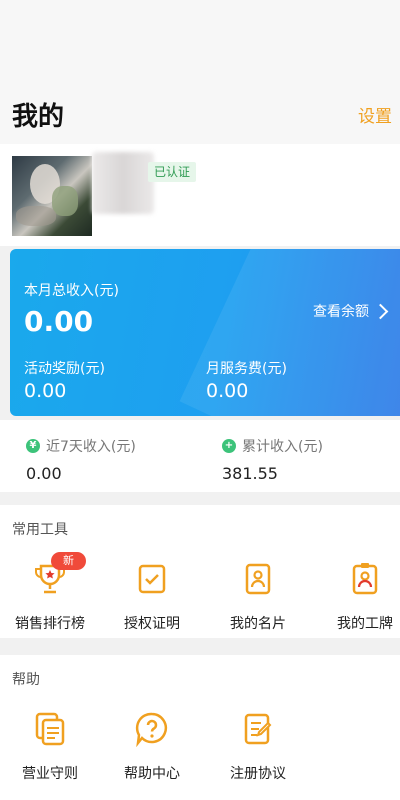 The image size is (400, 800). I want to click on work-badge-icon, so click(365, 579).